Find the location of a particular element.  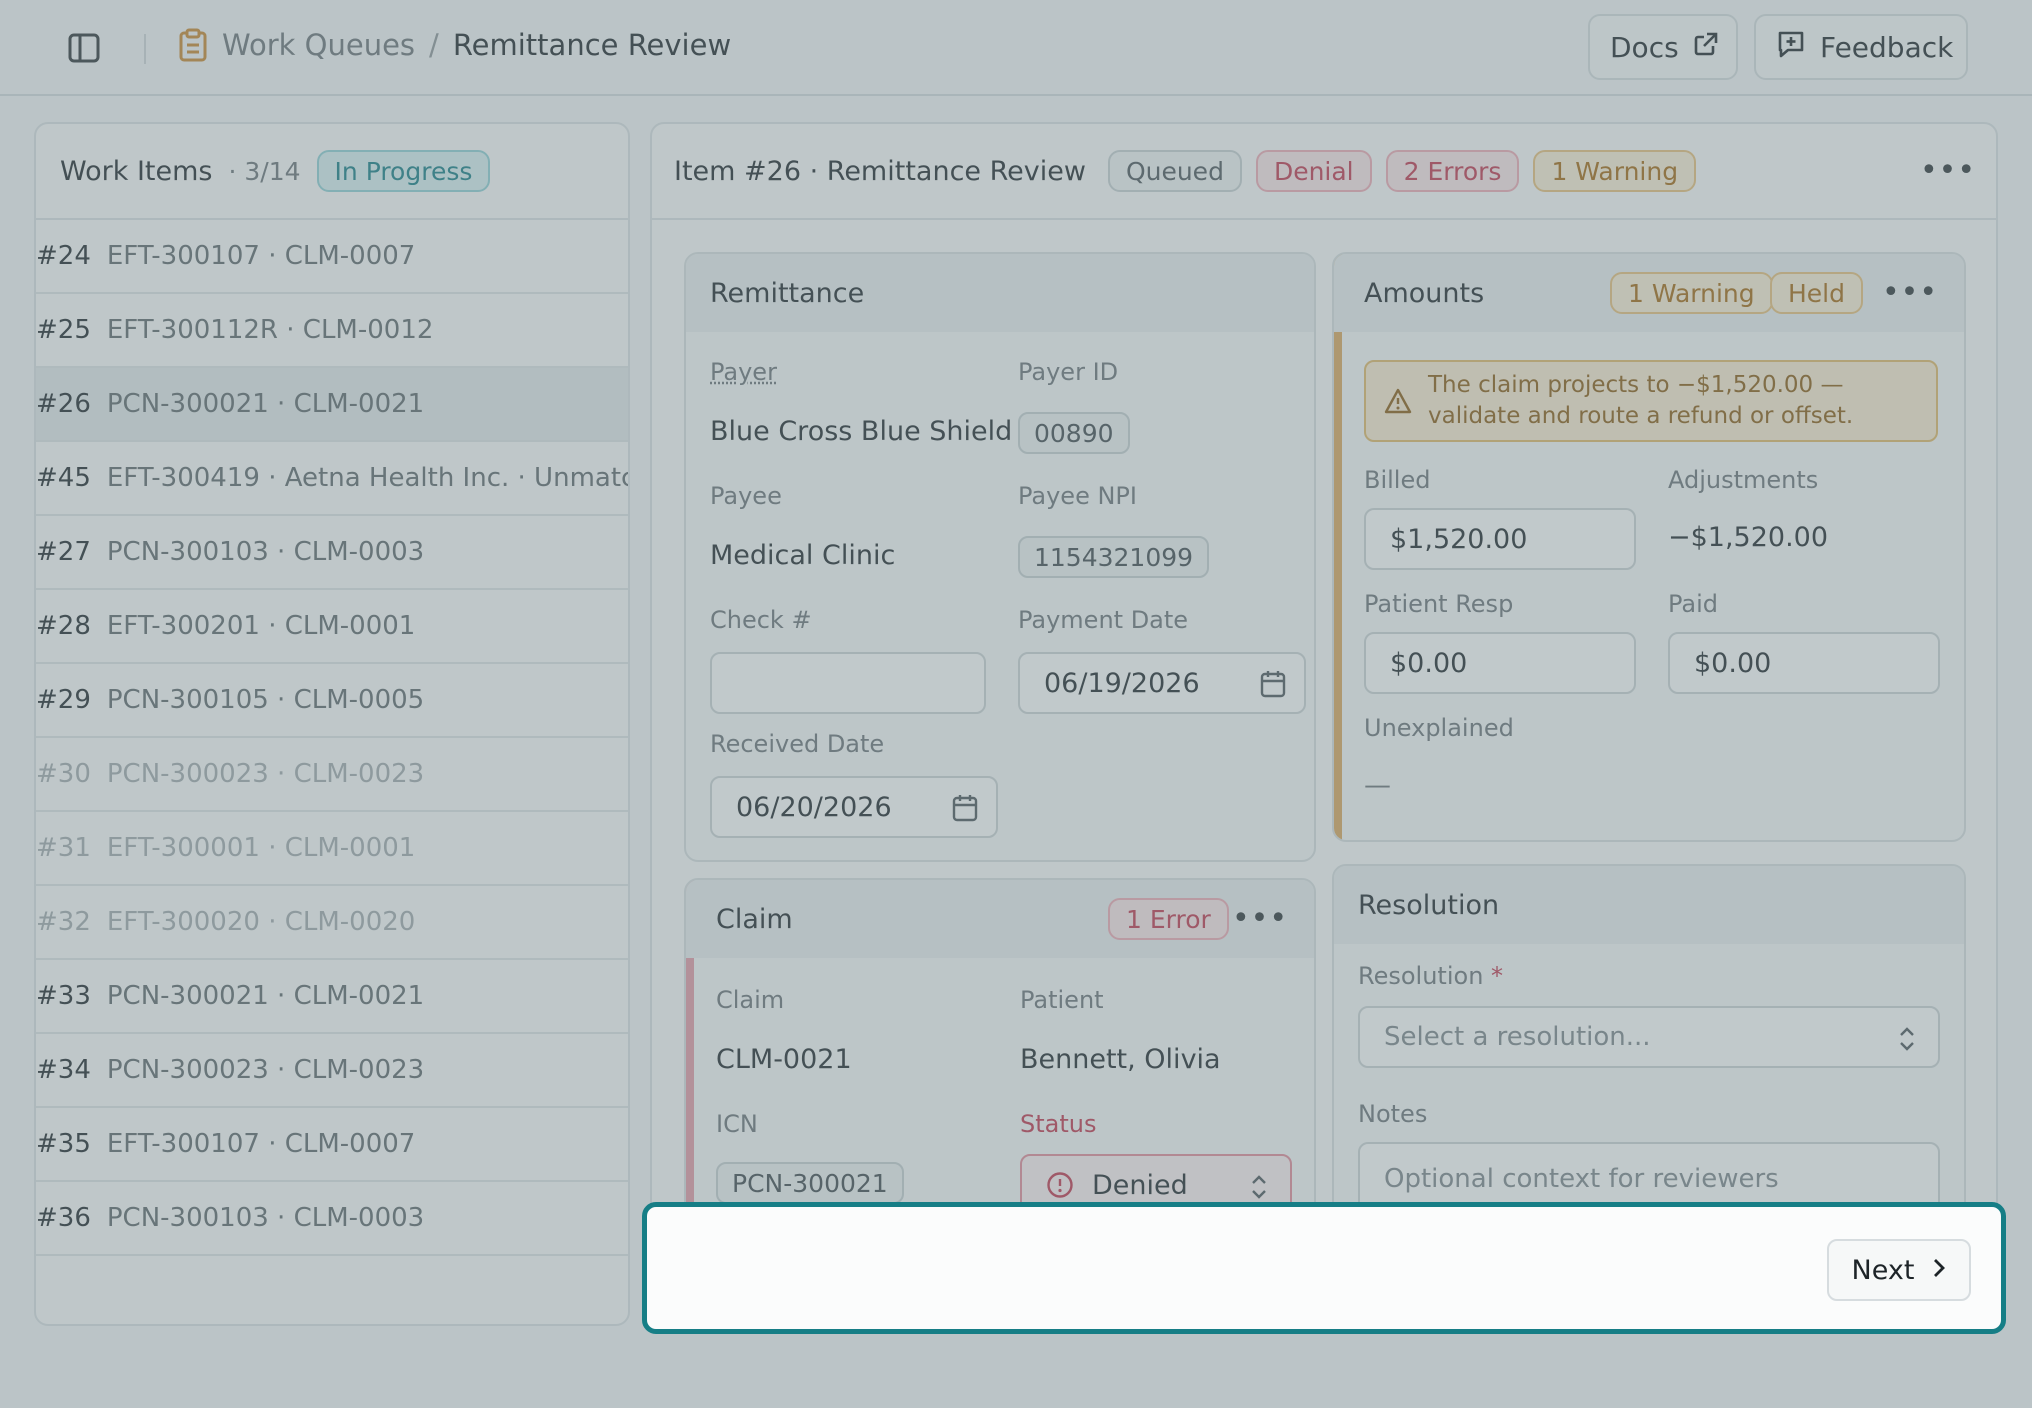

list-item: #24 EFT-300107 · CLM-0007 is located at coordinates (332, 257).